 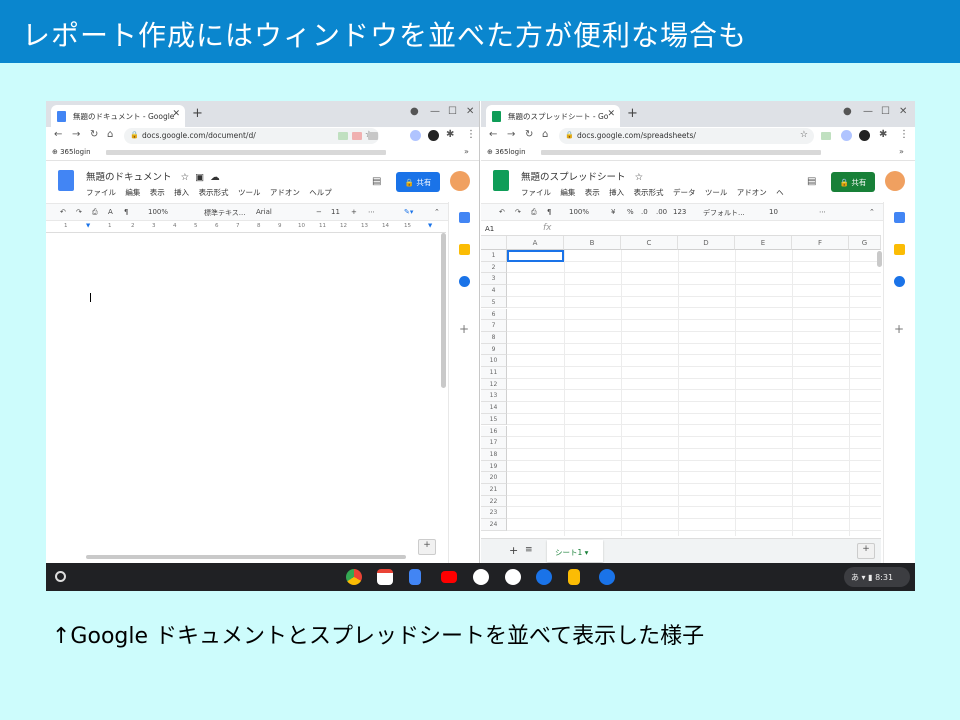 I want to click on column-header: C, so click(x=649, y=243).